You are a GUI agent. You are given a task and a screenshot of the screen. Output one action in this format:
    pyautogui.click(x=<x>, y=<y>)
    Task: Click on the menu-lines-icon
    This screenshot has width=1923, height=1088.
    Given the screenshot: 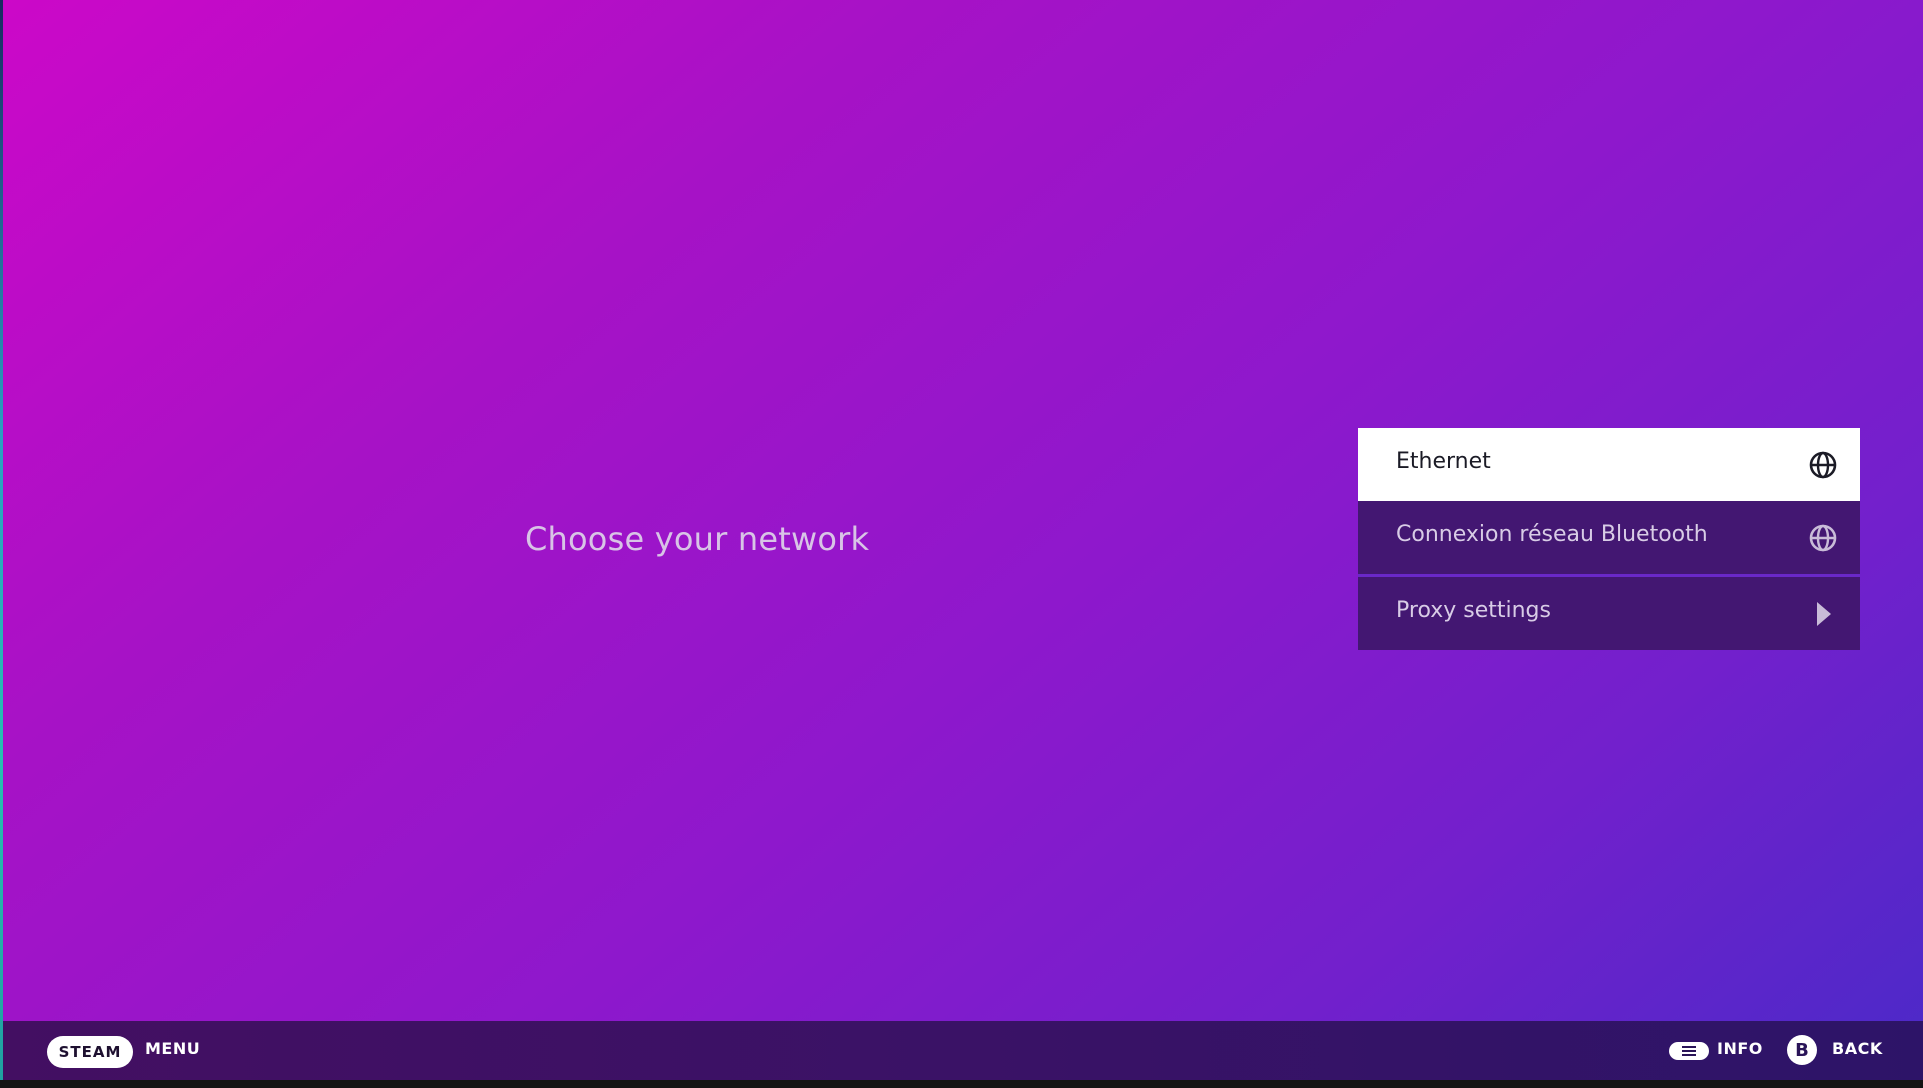 What is the action you would take?
    pyautogui.click(x=1689, y=1051)
    